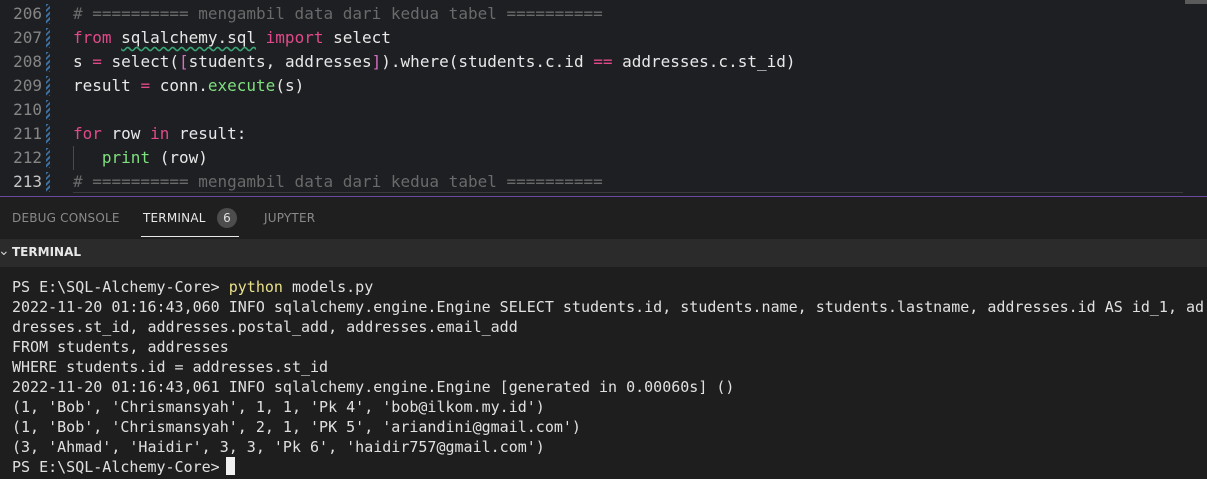 The image size is (1207, 479). Describe the element at coordinates (376, 61) in the screenshot. I see `code-token: ]` at that location.